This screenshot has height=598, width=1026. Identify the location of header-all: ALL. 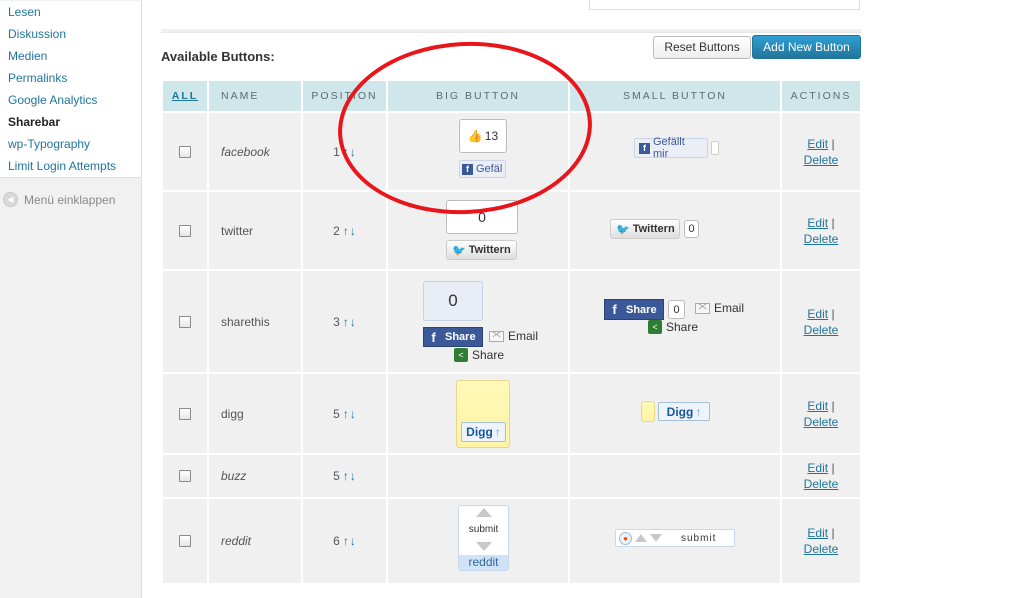
(186, 96).